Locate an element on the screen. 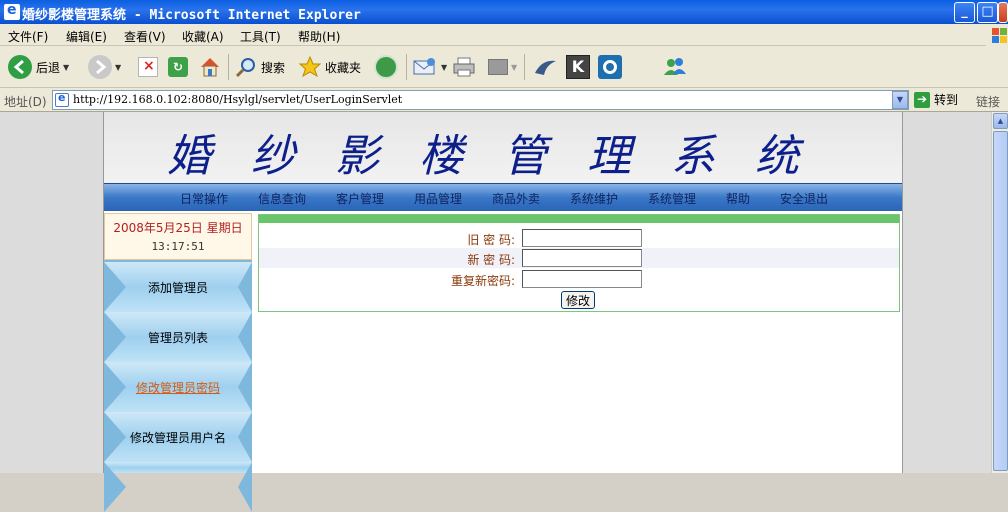  back-arrow-icon is located at coordinates (20, 67).